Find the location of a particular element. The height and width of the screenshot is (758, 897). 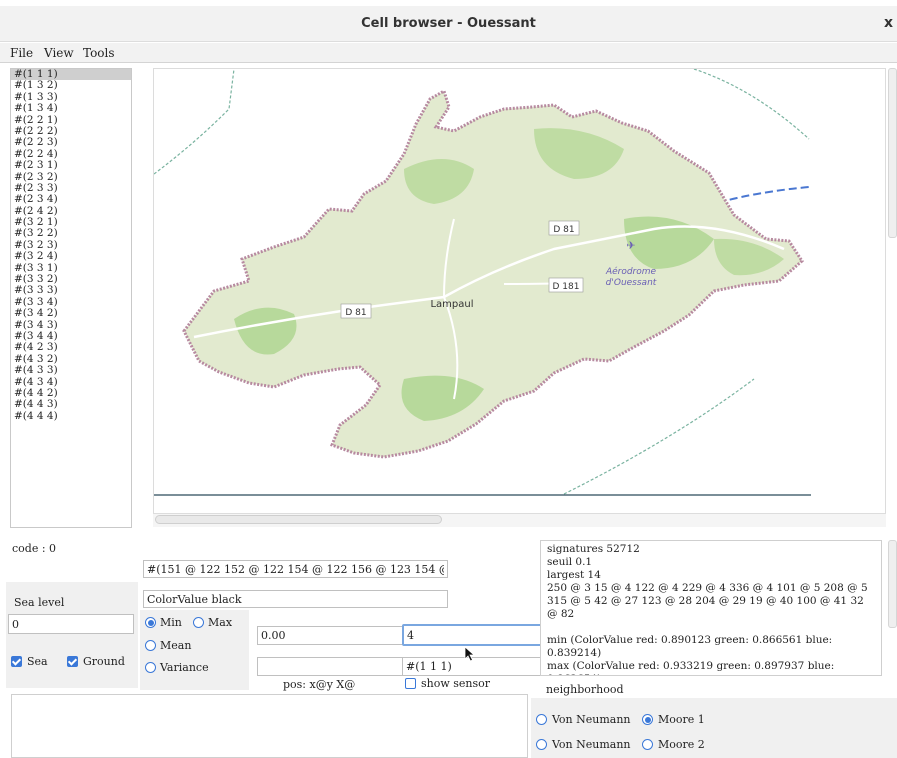

empty-field is located at coordinates (330, 666).